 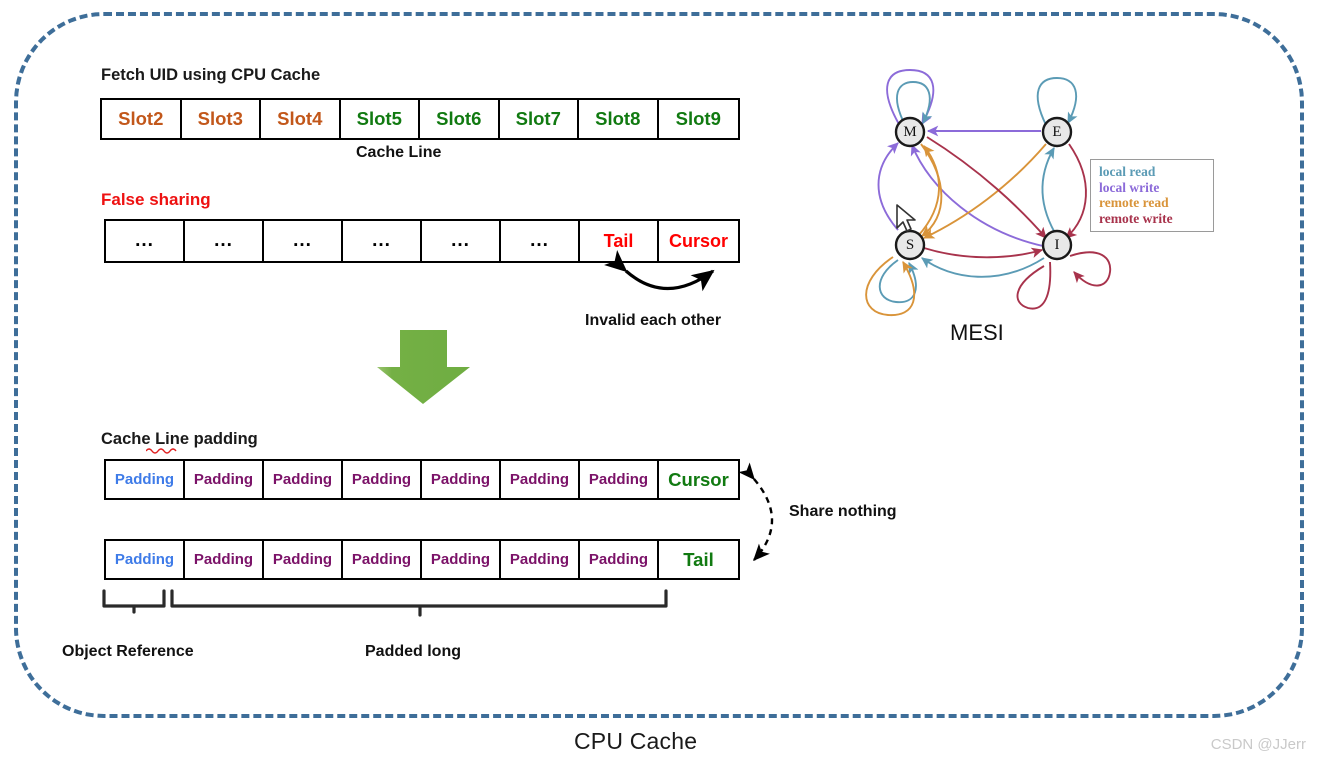 What do you see at coordinates (156, 199) in the screenshot?
I see `false-sharing-label: False sharing` at bounding box center [156, 199].